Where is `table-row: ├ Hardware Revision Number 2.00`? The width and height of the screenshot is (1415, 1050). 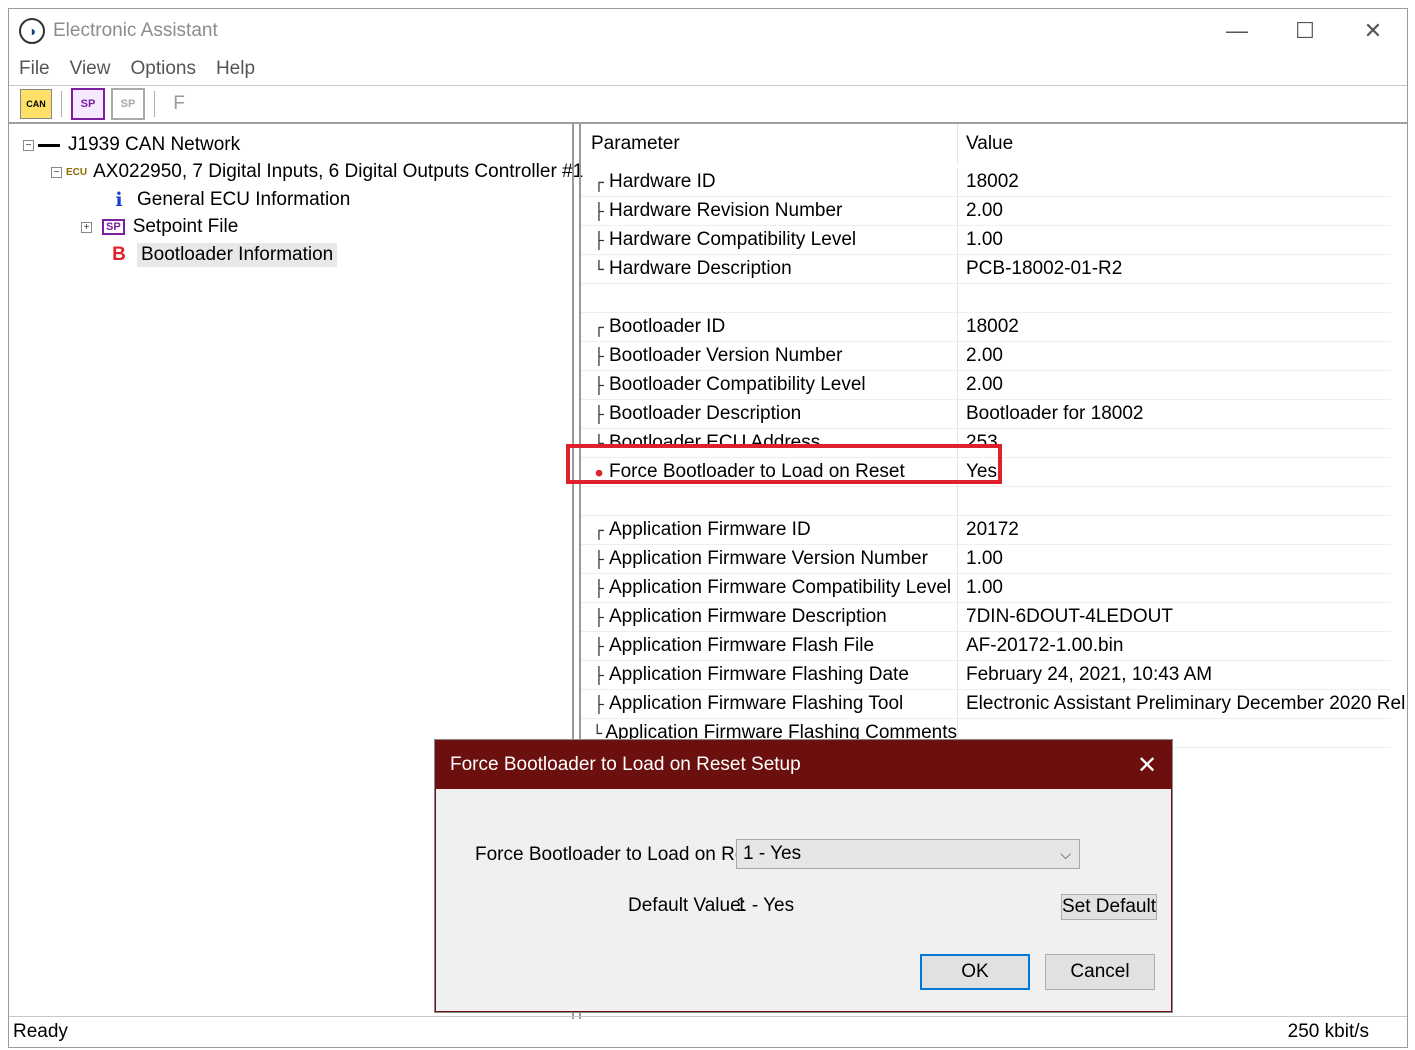 table-row: ├ Hardware Revision Number 2.00 is located at coordinates (986, 211).